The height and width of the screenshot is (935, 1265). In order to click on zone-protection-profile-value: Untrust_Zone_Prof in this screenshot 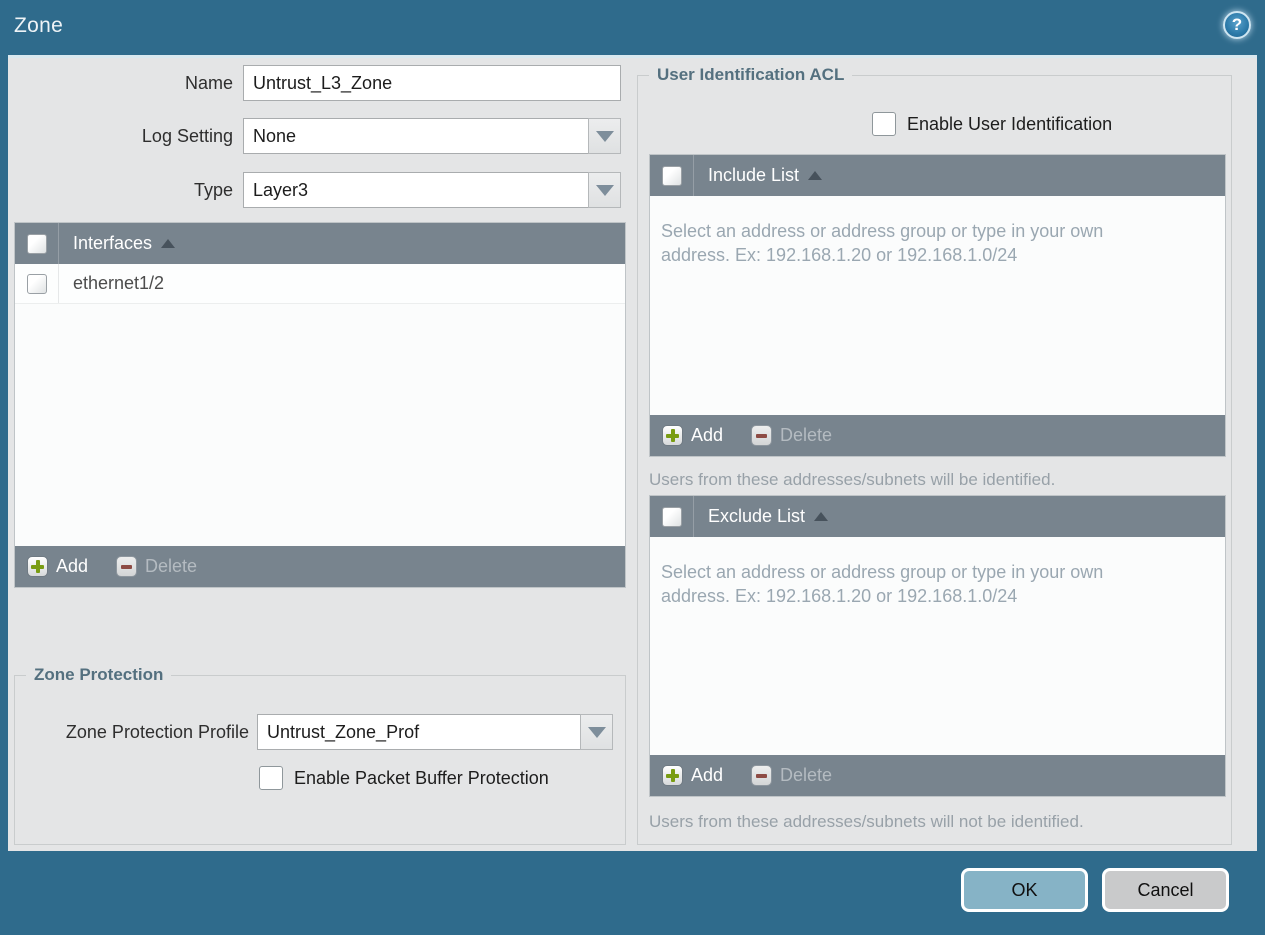, I will do `click(418, 732)`.